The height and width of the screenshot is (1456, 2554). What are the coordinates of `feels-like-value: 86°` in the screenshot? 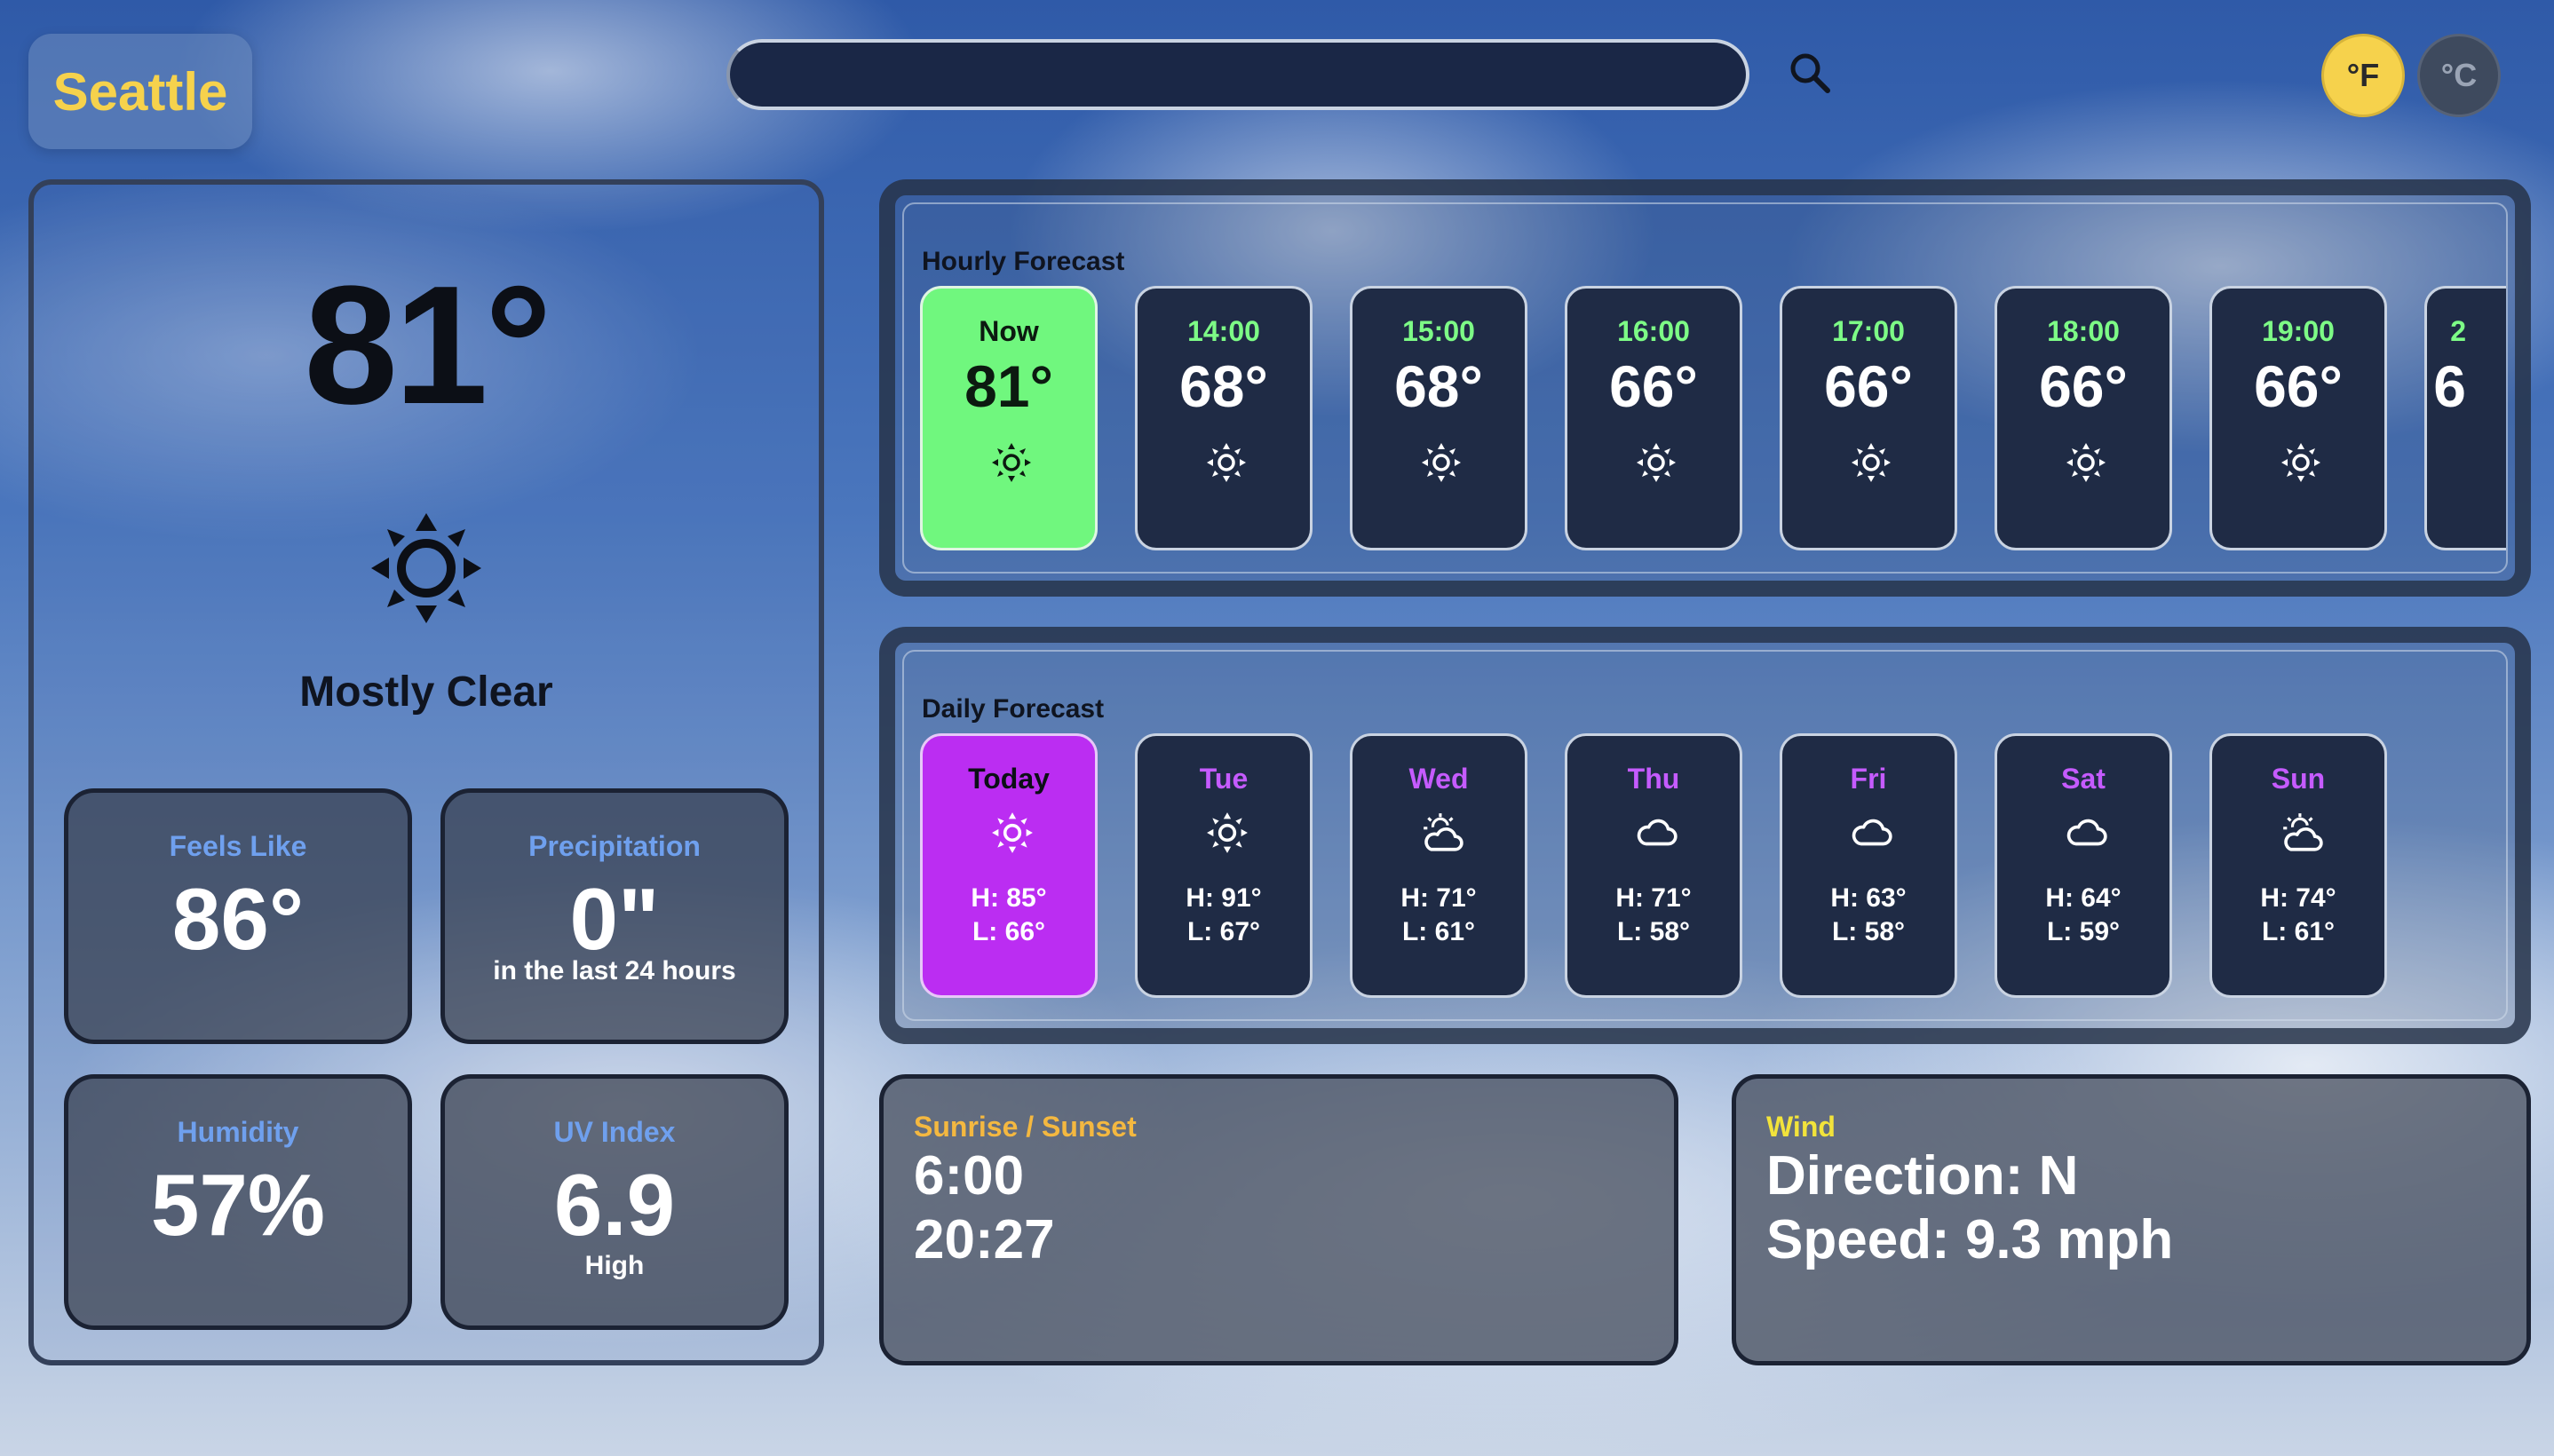 It's located at (238, 919).